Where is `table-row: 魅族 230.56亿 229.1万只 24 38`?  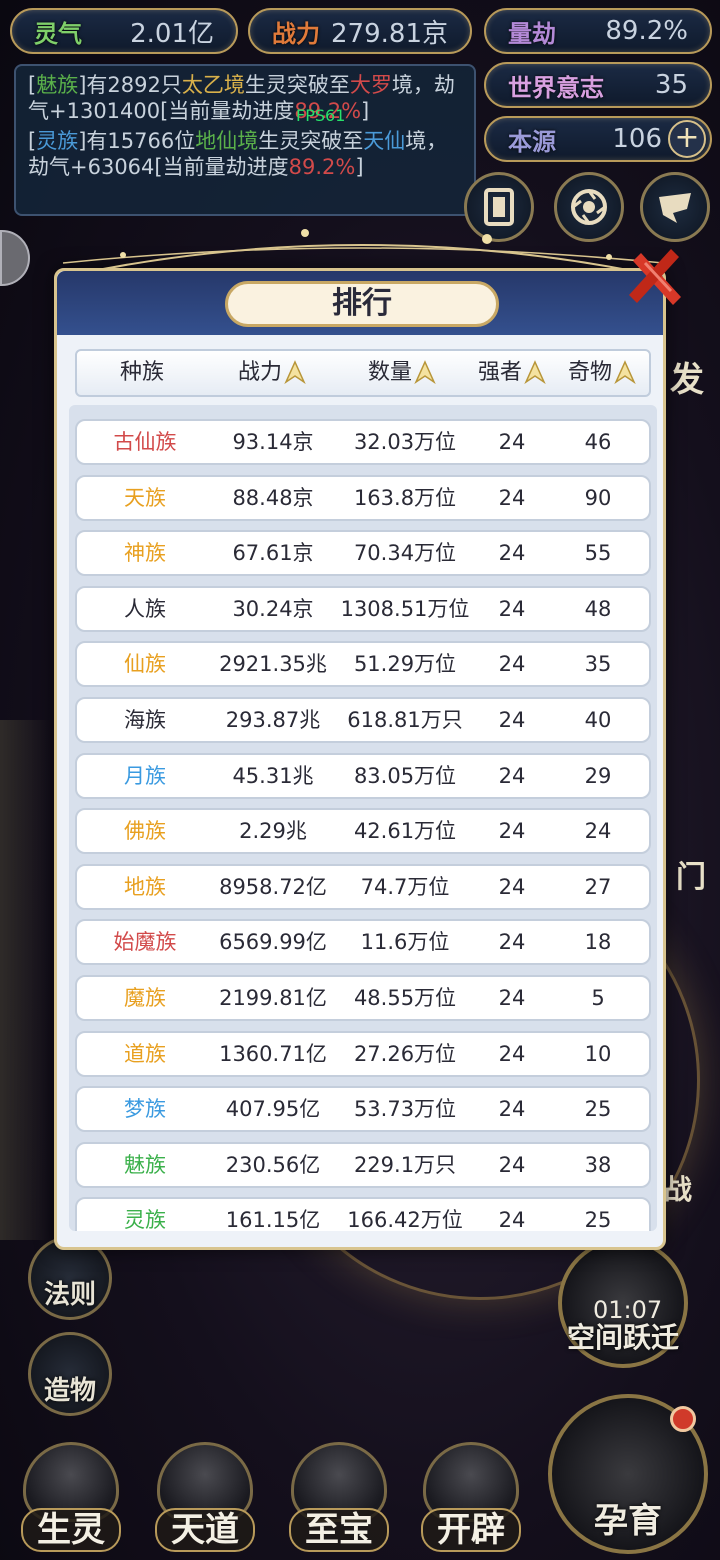 table-row: 魅族 230.56亿 229.1万只 24 38 is located at coordinates (363, 1164).